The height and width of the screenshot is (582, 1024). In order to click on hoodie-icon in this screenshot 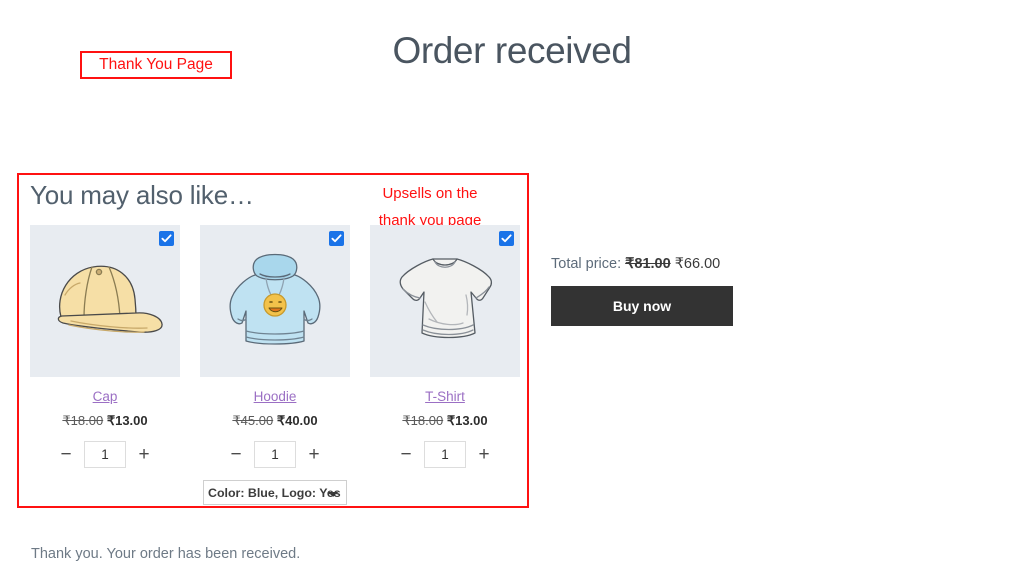, I will do `click(275, 299)`.